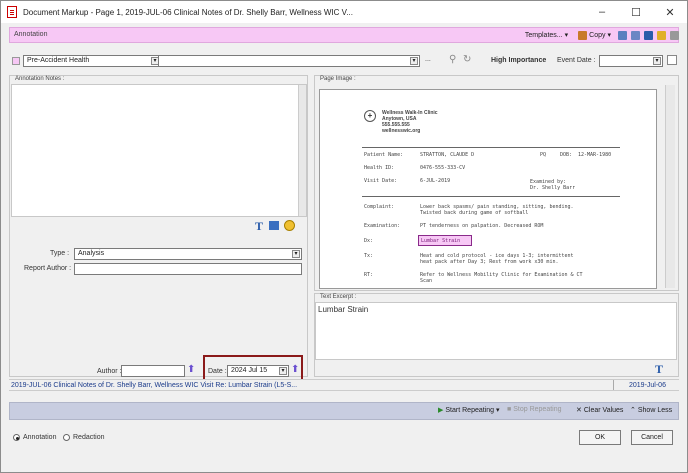 This screenshot has height=473, width=688. I want to click on info-icon, so click(648, 35).